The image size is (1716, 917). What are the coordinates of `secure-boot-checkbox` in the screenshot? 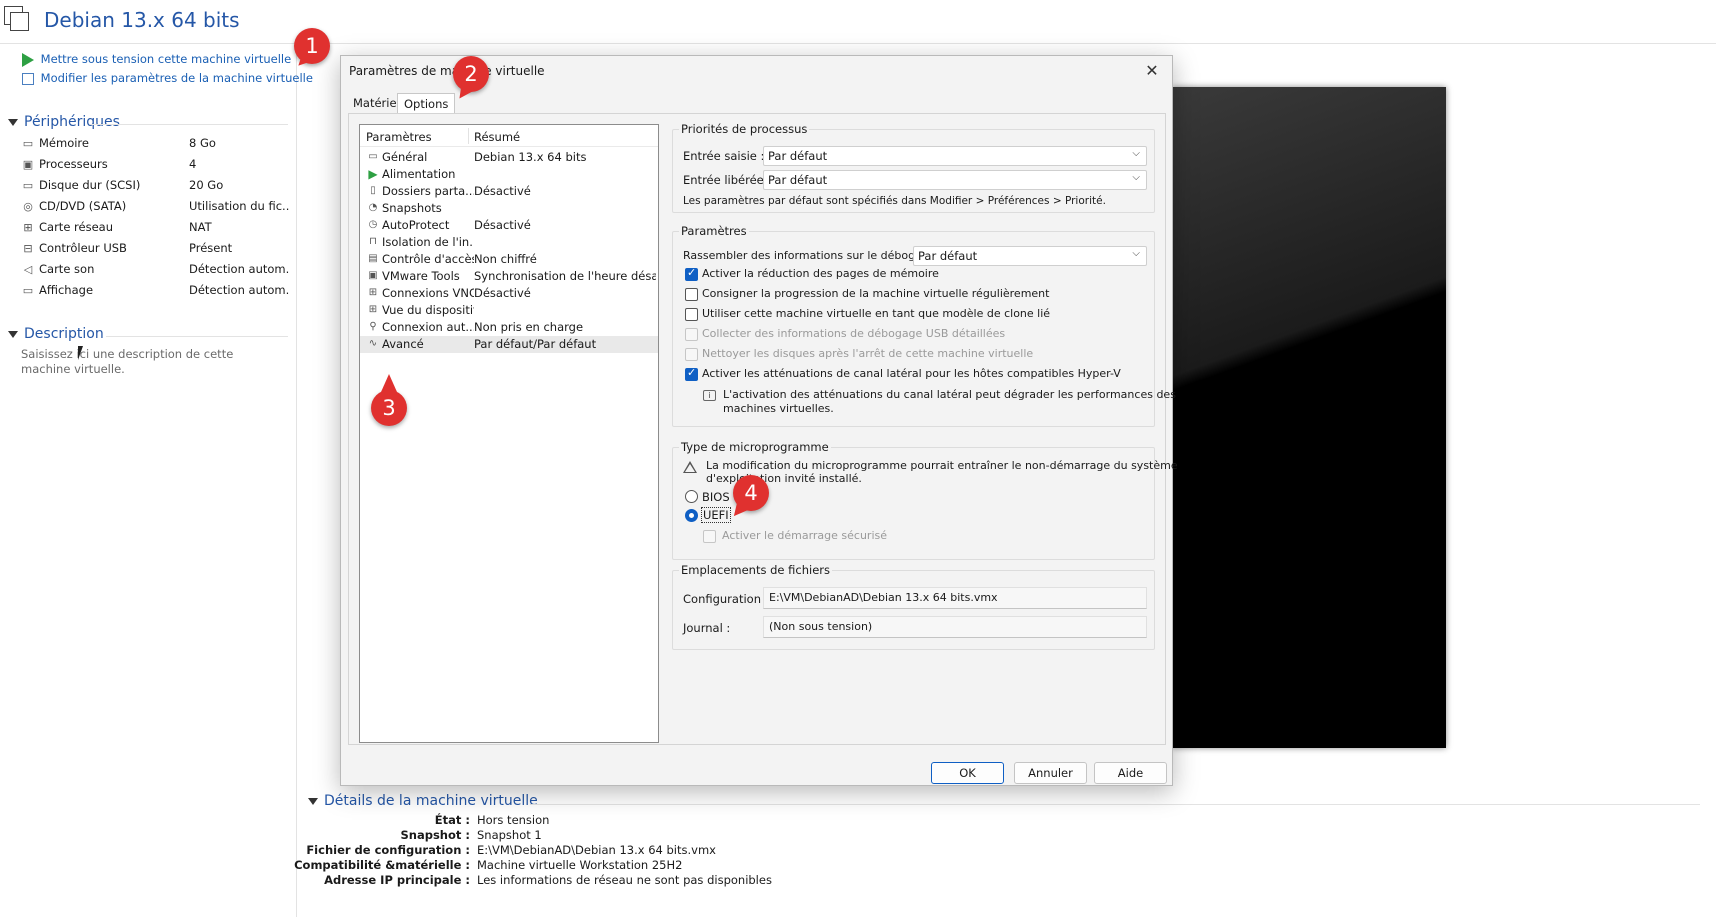 It's located at (709, 536).